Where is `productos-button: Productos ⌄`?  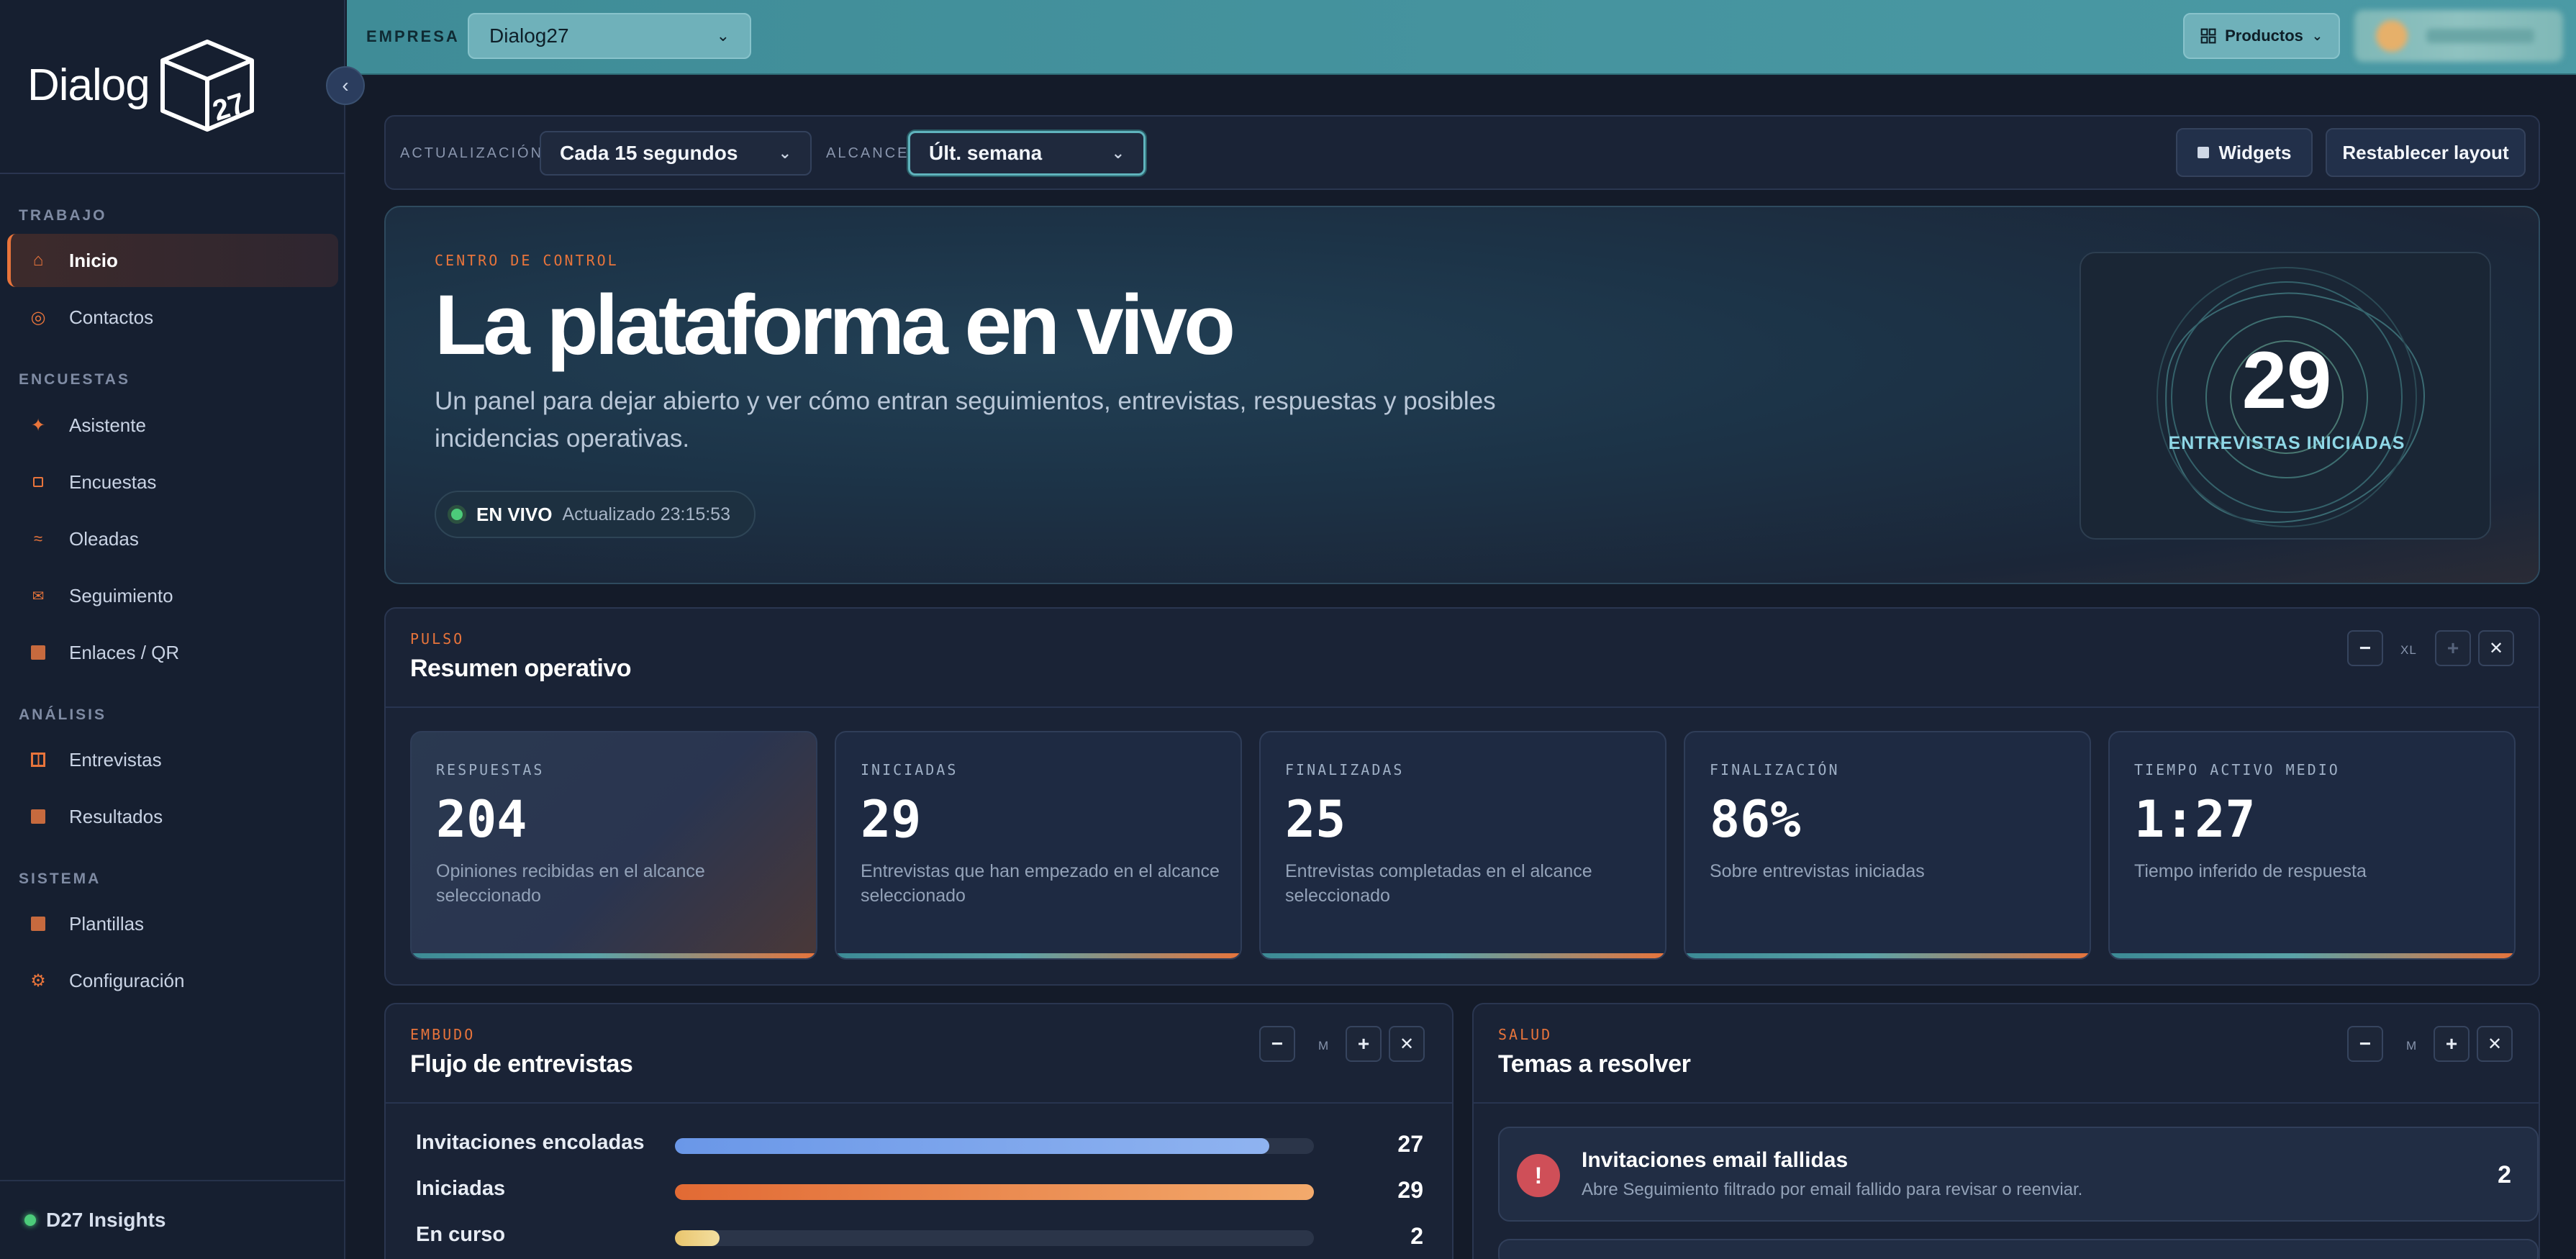
productos-button: Productos ⌄ is located at coordinates (2261, 36).